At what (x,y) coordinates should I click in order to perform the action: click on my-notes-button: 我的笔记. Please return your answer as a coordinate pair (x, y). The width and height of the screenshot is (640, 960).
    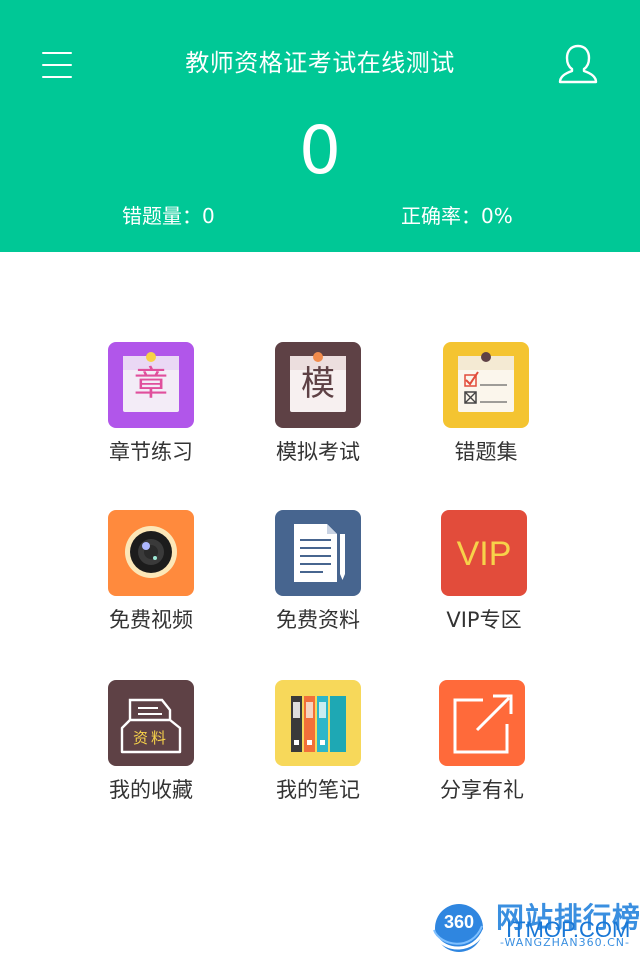
    Looking at the image, I should click on (318, 750).